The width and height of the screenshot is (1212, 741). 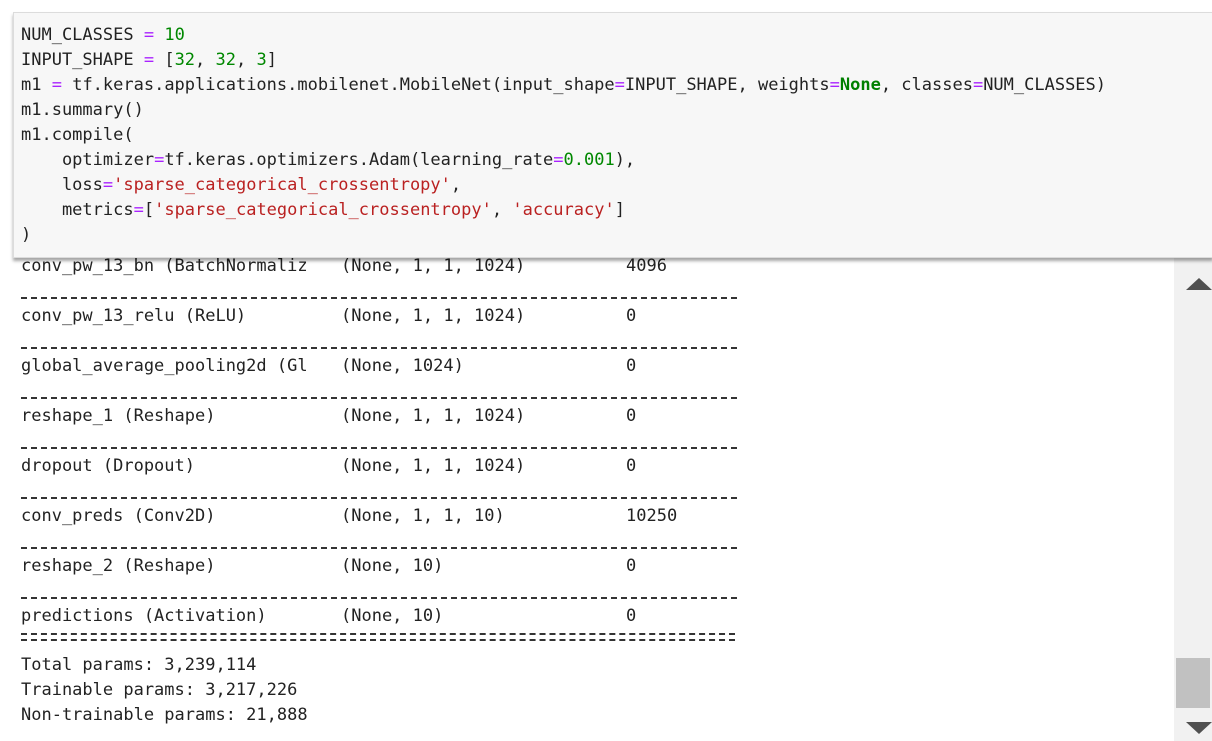 What do you see at coordinates (118, 566) in the screenshot?
I see `layer-name: reshape_2 (Reshape)` at bounding box center [118, 566].